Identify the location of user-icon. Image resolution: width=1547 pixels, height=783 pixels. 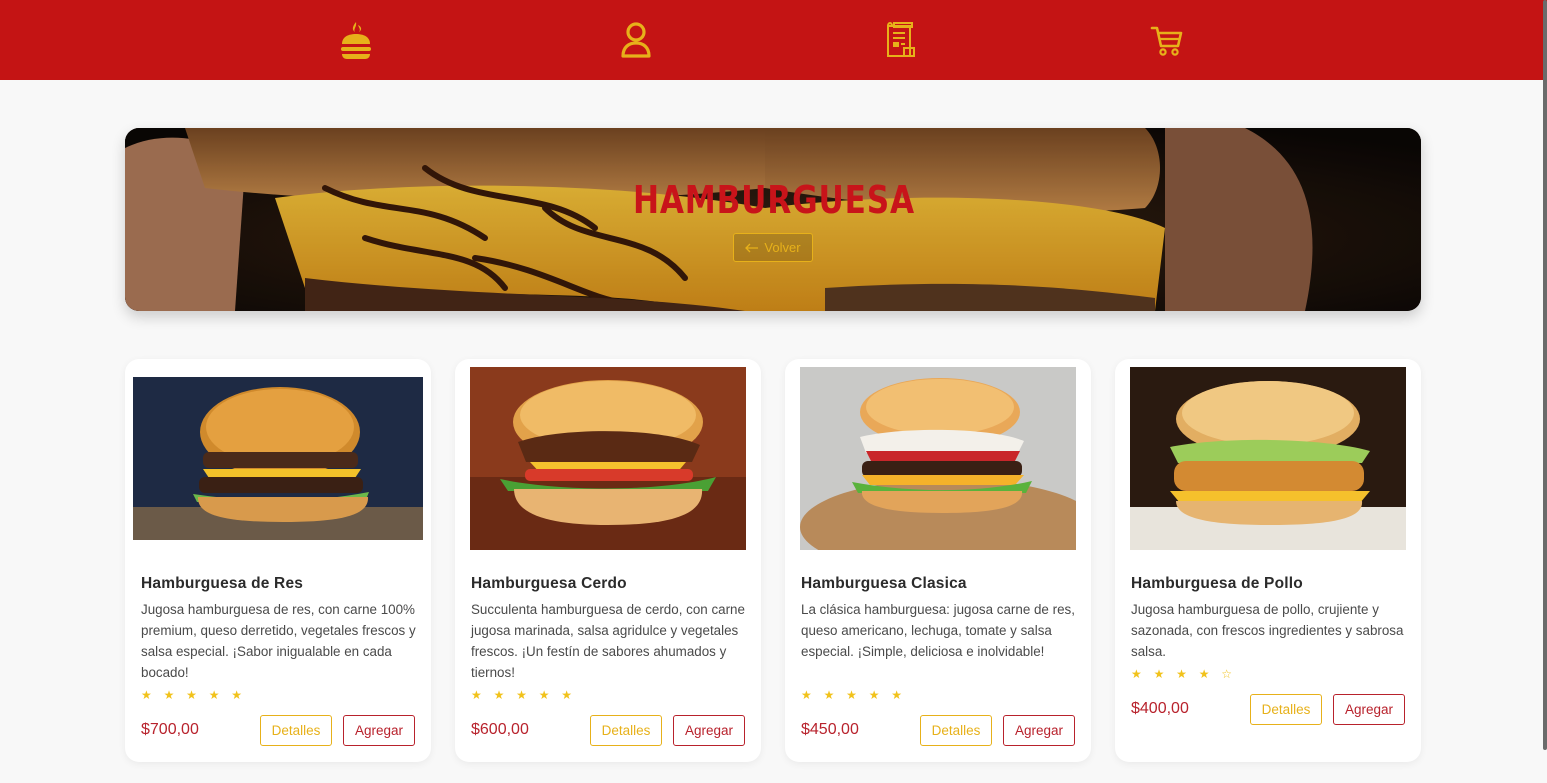
(636, 40).